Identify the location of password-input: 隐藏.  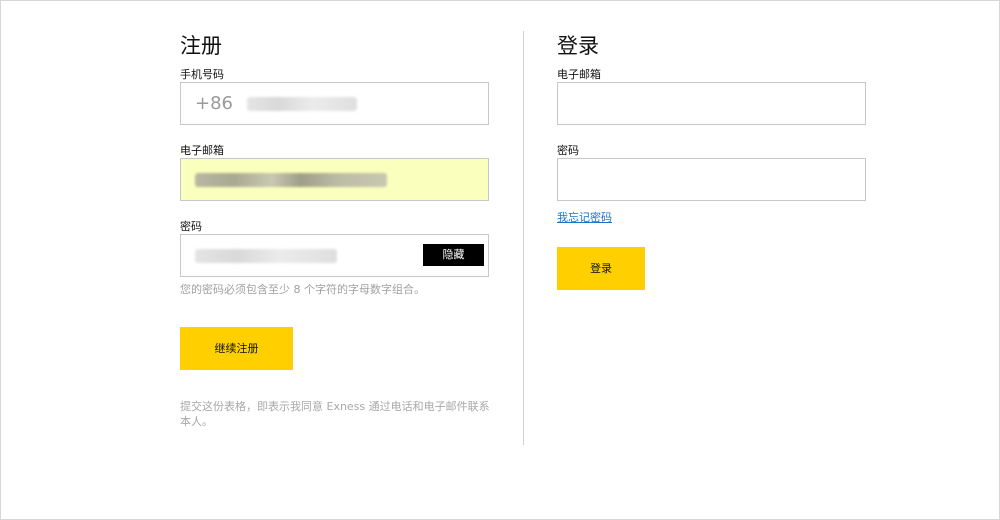
(334, 255).